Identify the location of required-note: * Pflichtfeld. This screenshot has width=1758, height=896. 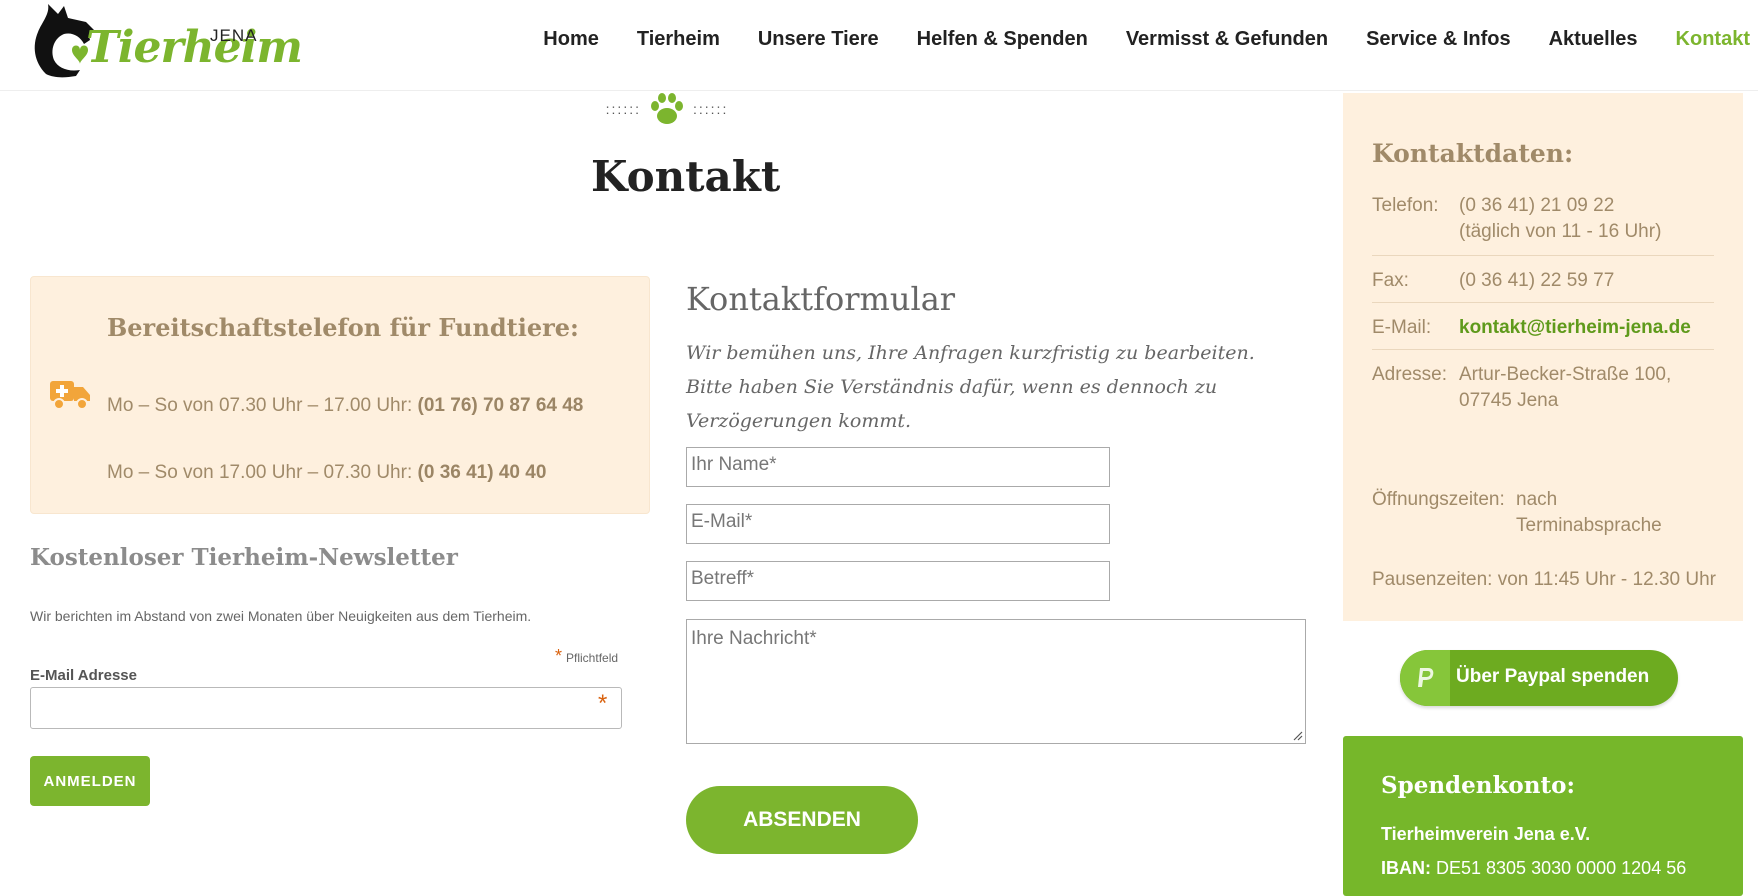
(586, 656).